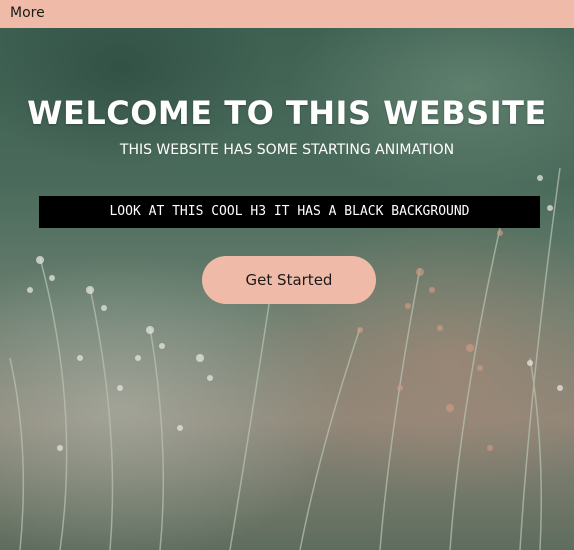 This screenshot has width=574, height=550. I want to click on more-link: More, so click(27, 13).